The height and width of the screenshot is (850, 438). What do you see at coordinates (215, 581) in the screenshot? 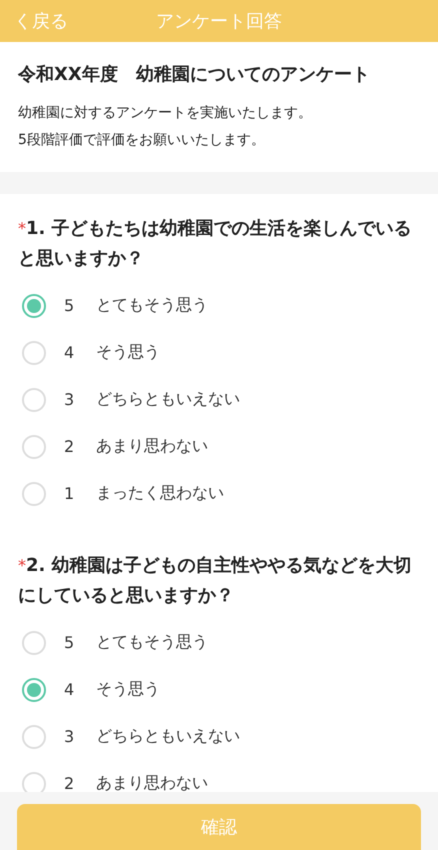
I see `question-title: *2. 幼稚園は子どもの自主性ややる気などを大切にしていると思いますか？` at bounding box center [215, 581].